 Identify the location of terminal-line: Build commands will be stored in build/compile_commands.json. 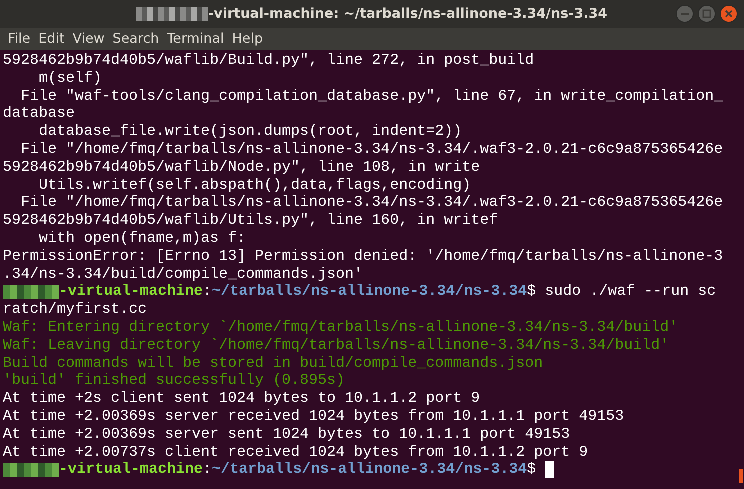
(273, 363).